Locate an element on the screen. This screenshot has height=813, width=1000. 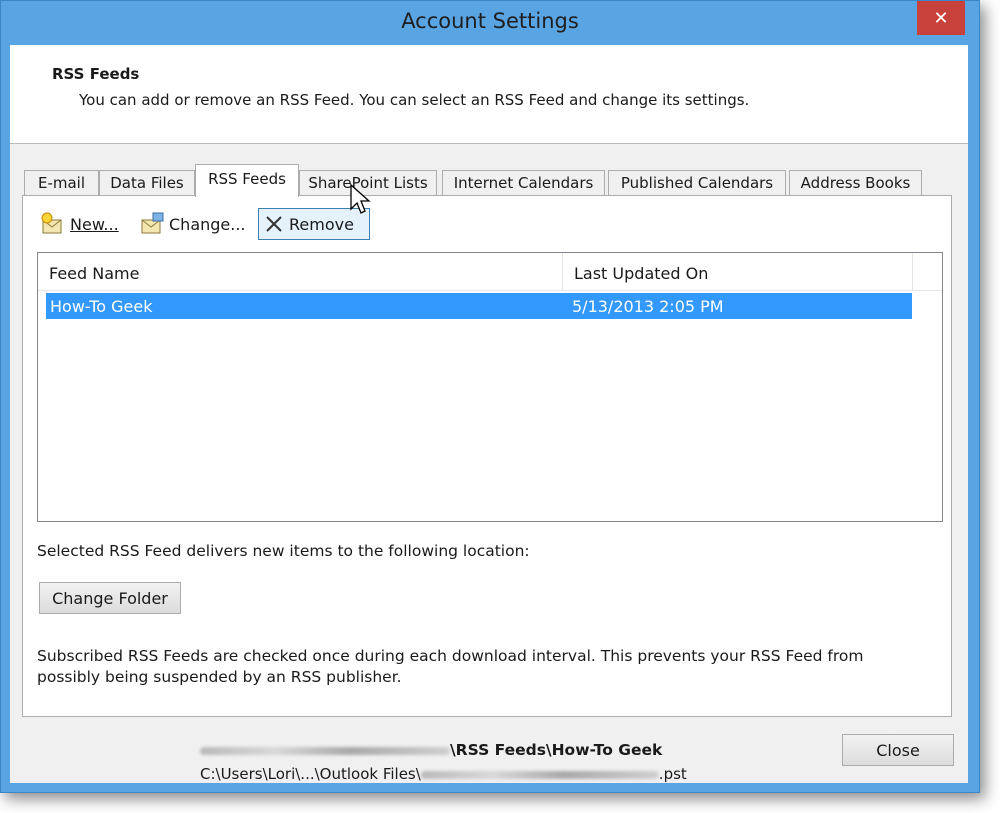
feed-name-cell: How-To Geek is located at coordinates (101, 306).